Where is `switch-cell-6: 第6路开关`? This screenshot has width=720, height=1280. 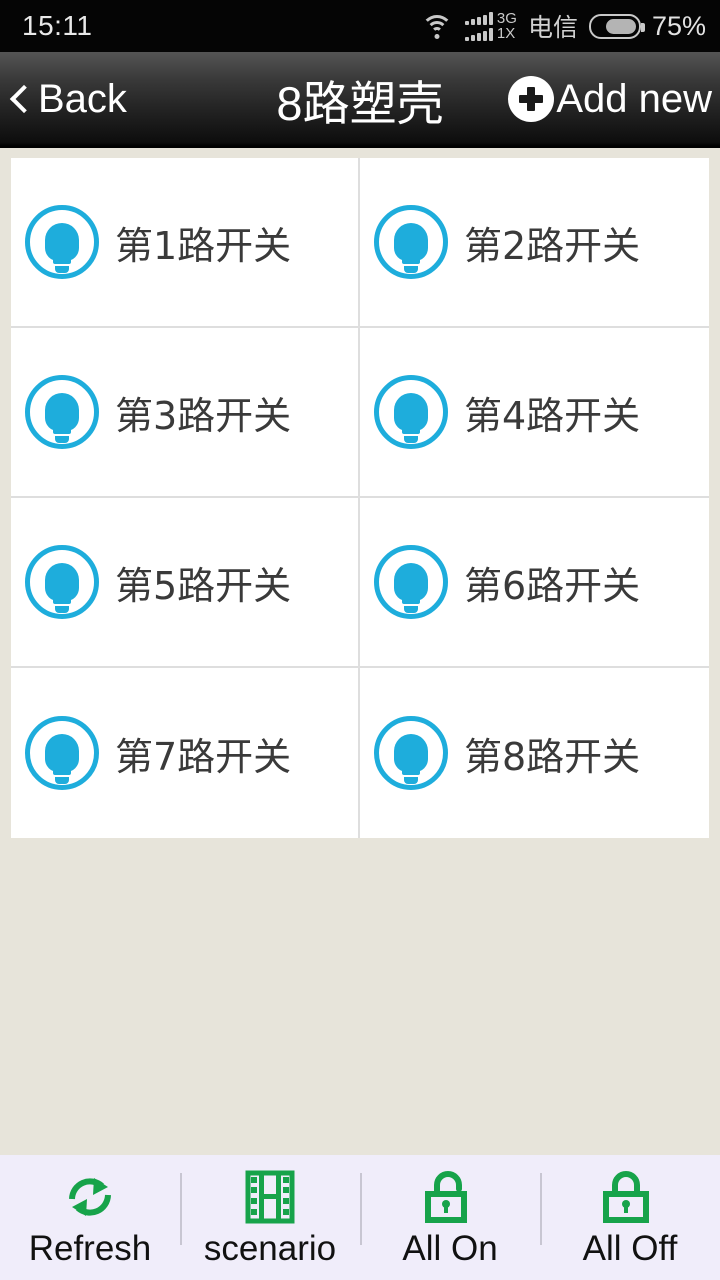 switch-cell-6: 第6路开关 is located at coordinates (534, 583).